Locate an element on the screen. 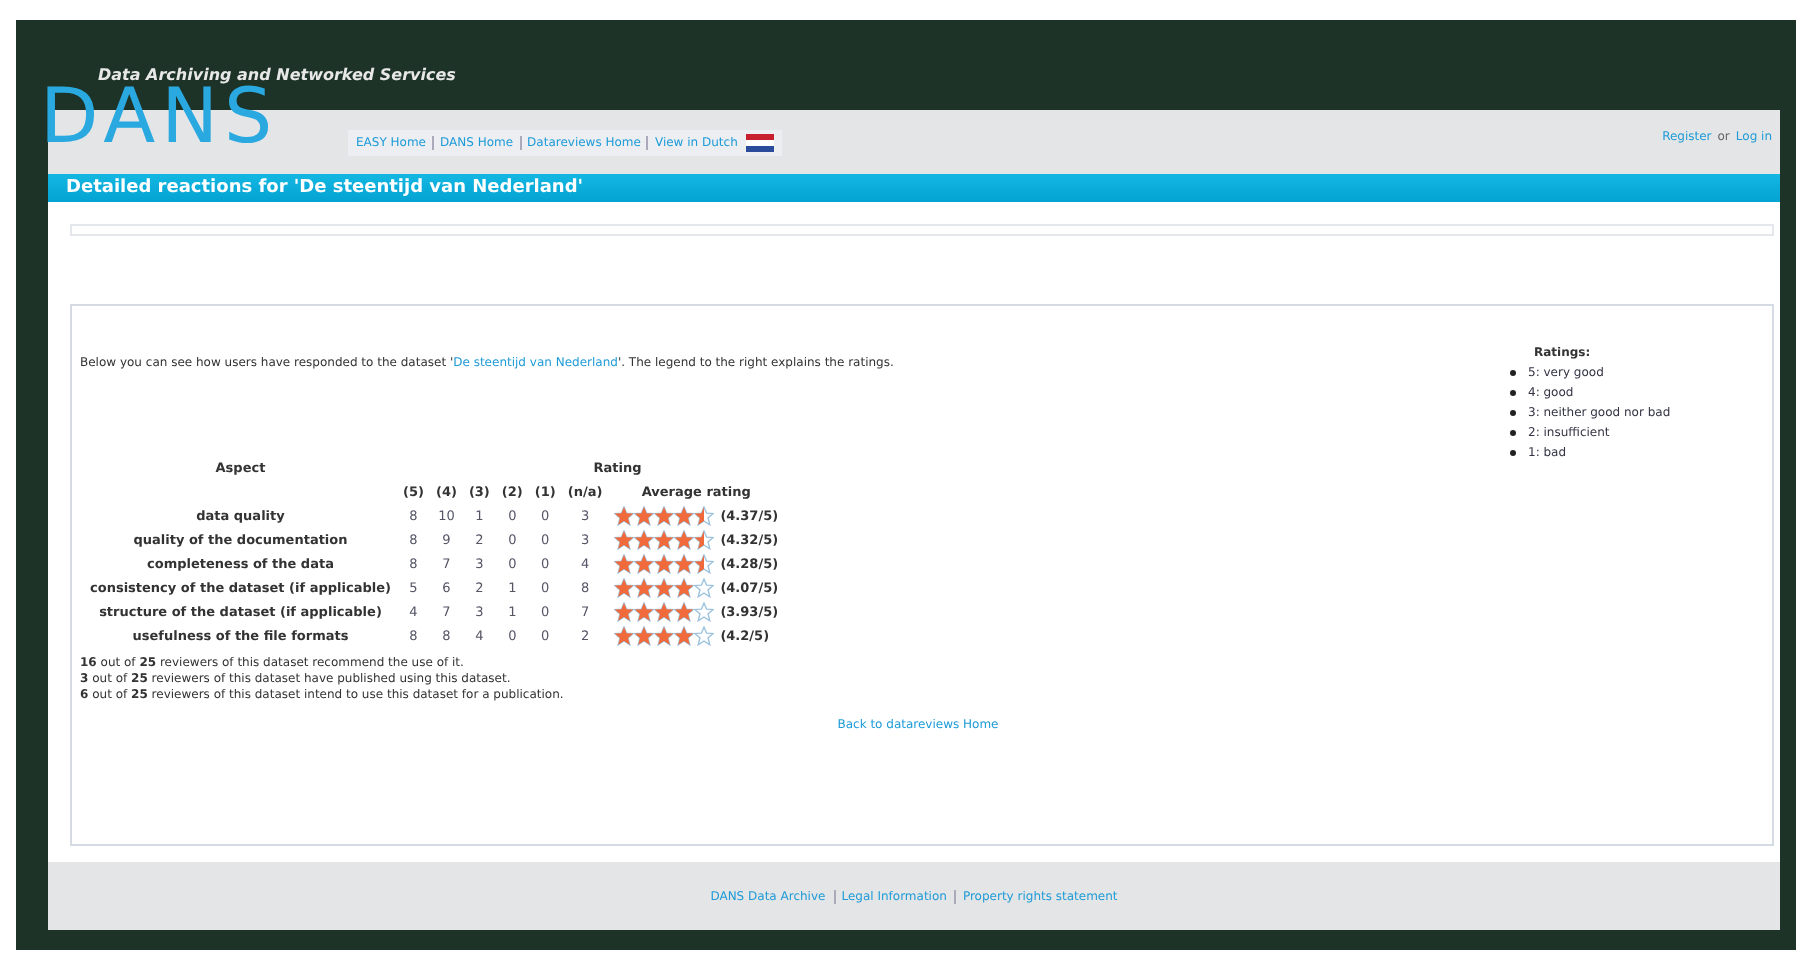  flag-icon is located at coordinates (759, 143).